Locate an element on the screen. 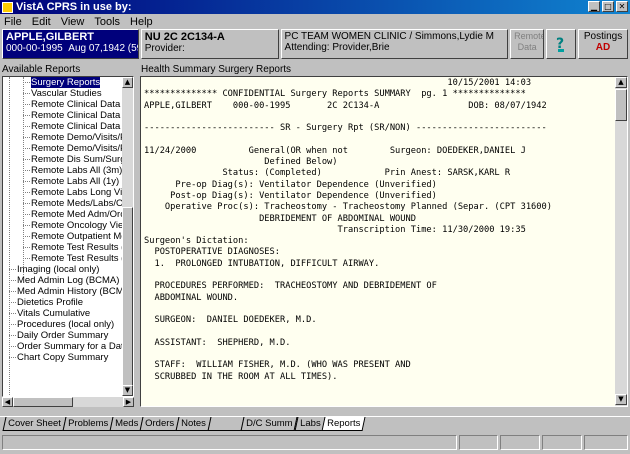  encounter-selector: NU 2C 2C134-A Provider: is located at coordinates (209, 44).